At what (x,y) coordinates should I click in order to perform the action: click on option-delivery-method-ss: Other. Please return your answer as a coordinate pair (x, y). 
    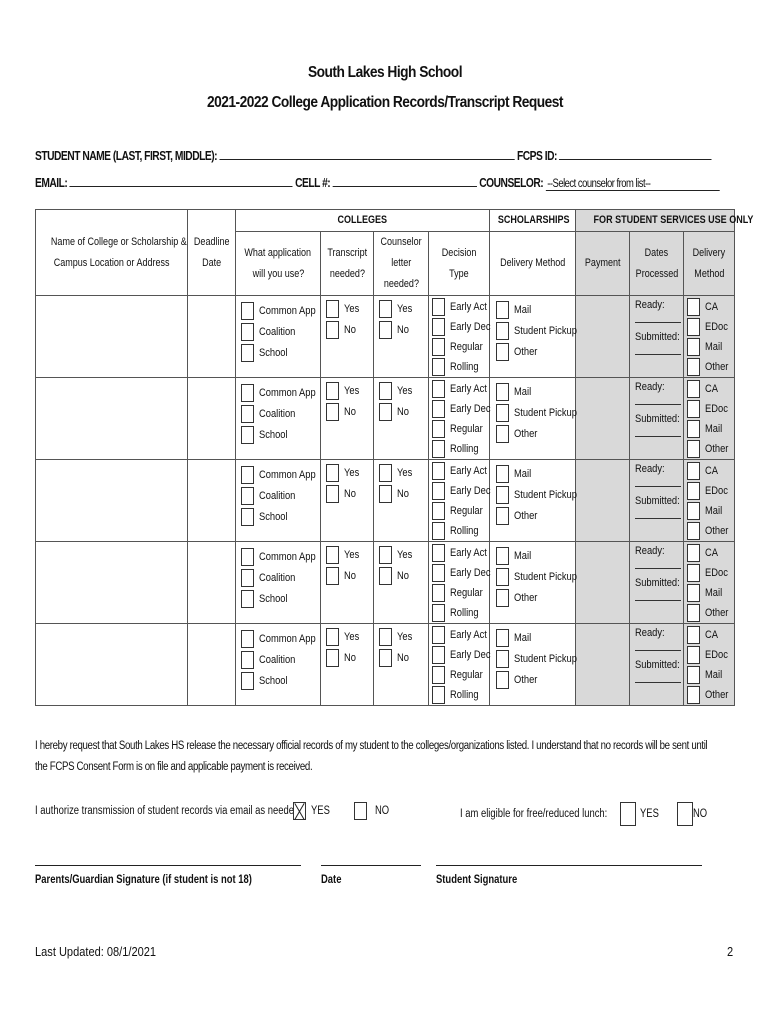
    Looking at the image, I should click on (710, 449).